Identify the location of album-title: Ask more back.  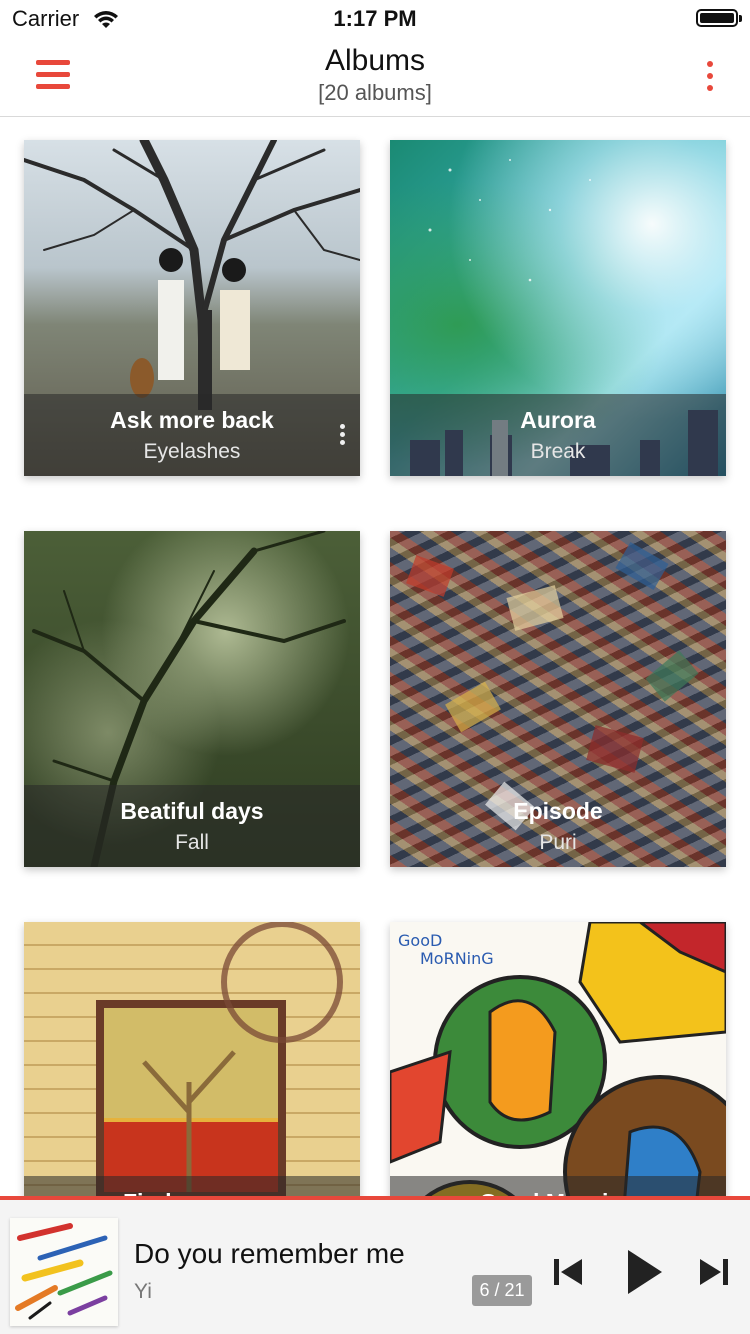
(192, 420).